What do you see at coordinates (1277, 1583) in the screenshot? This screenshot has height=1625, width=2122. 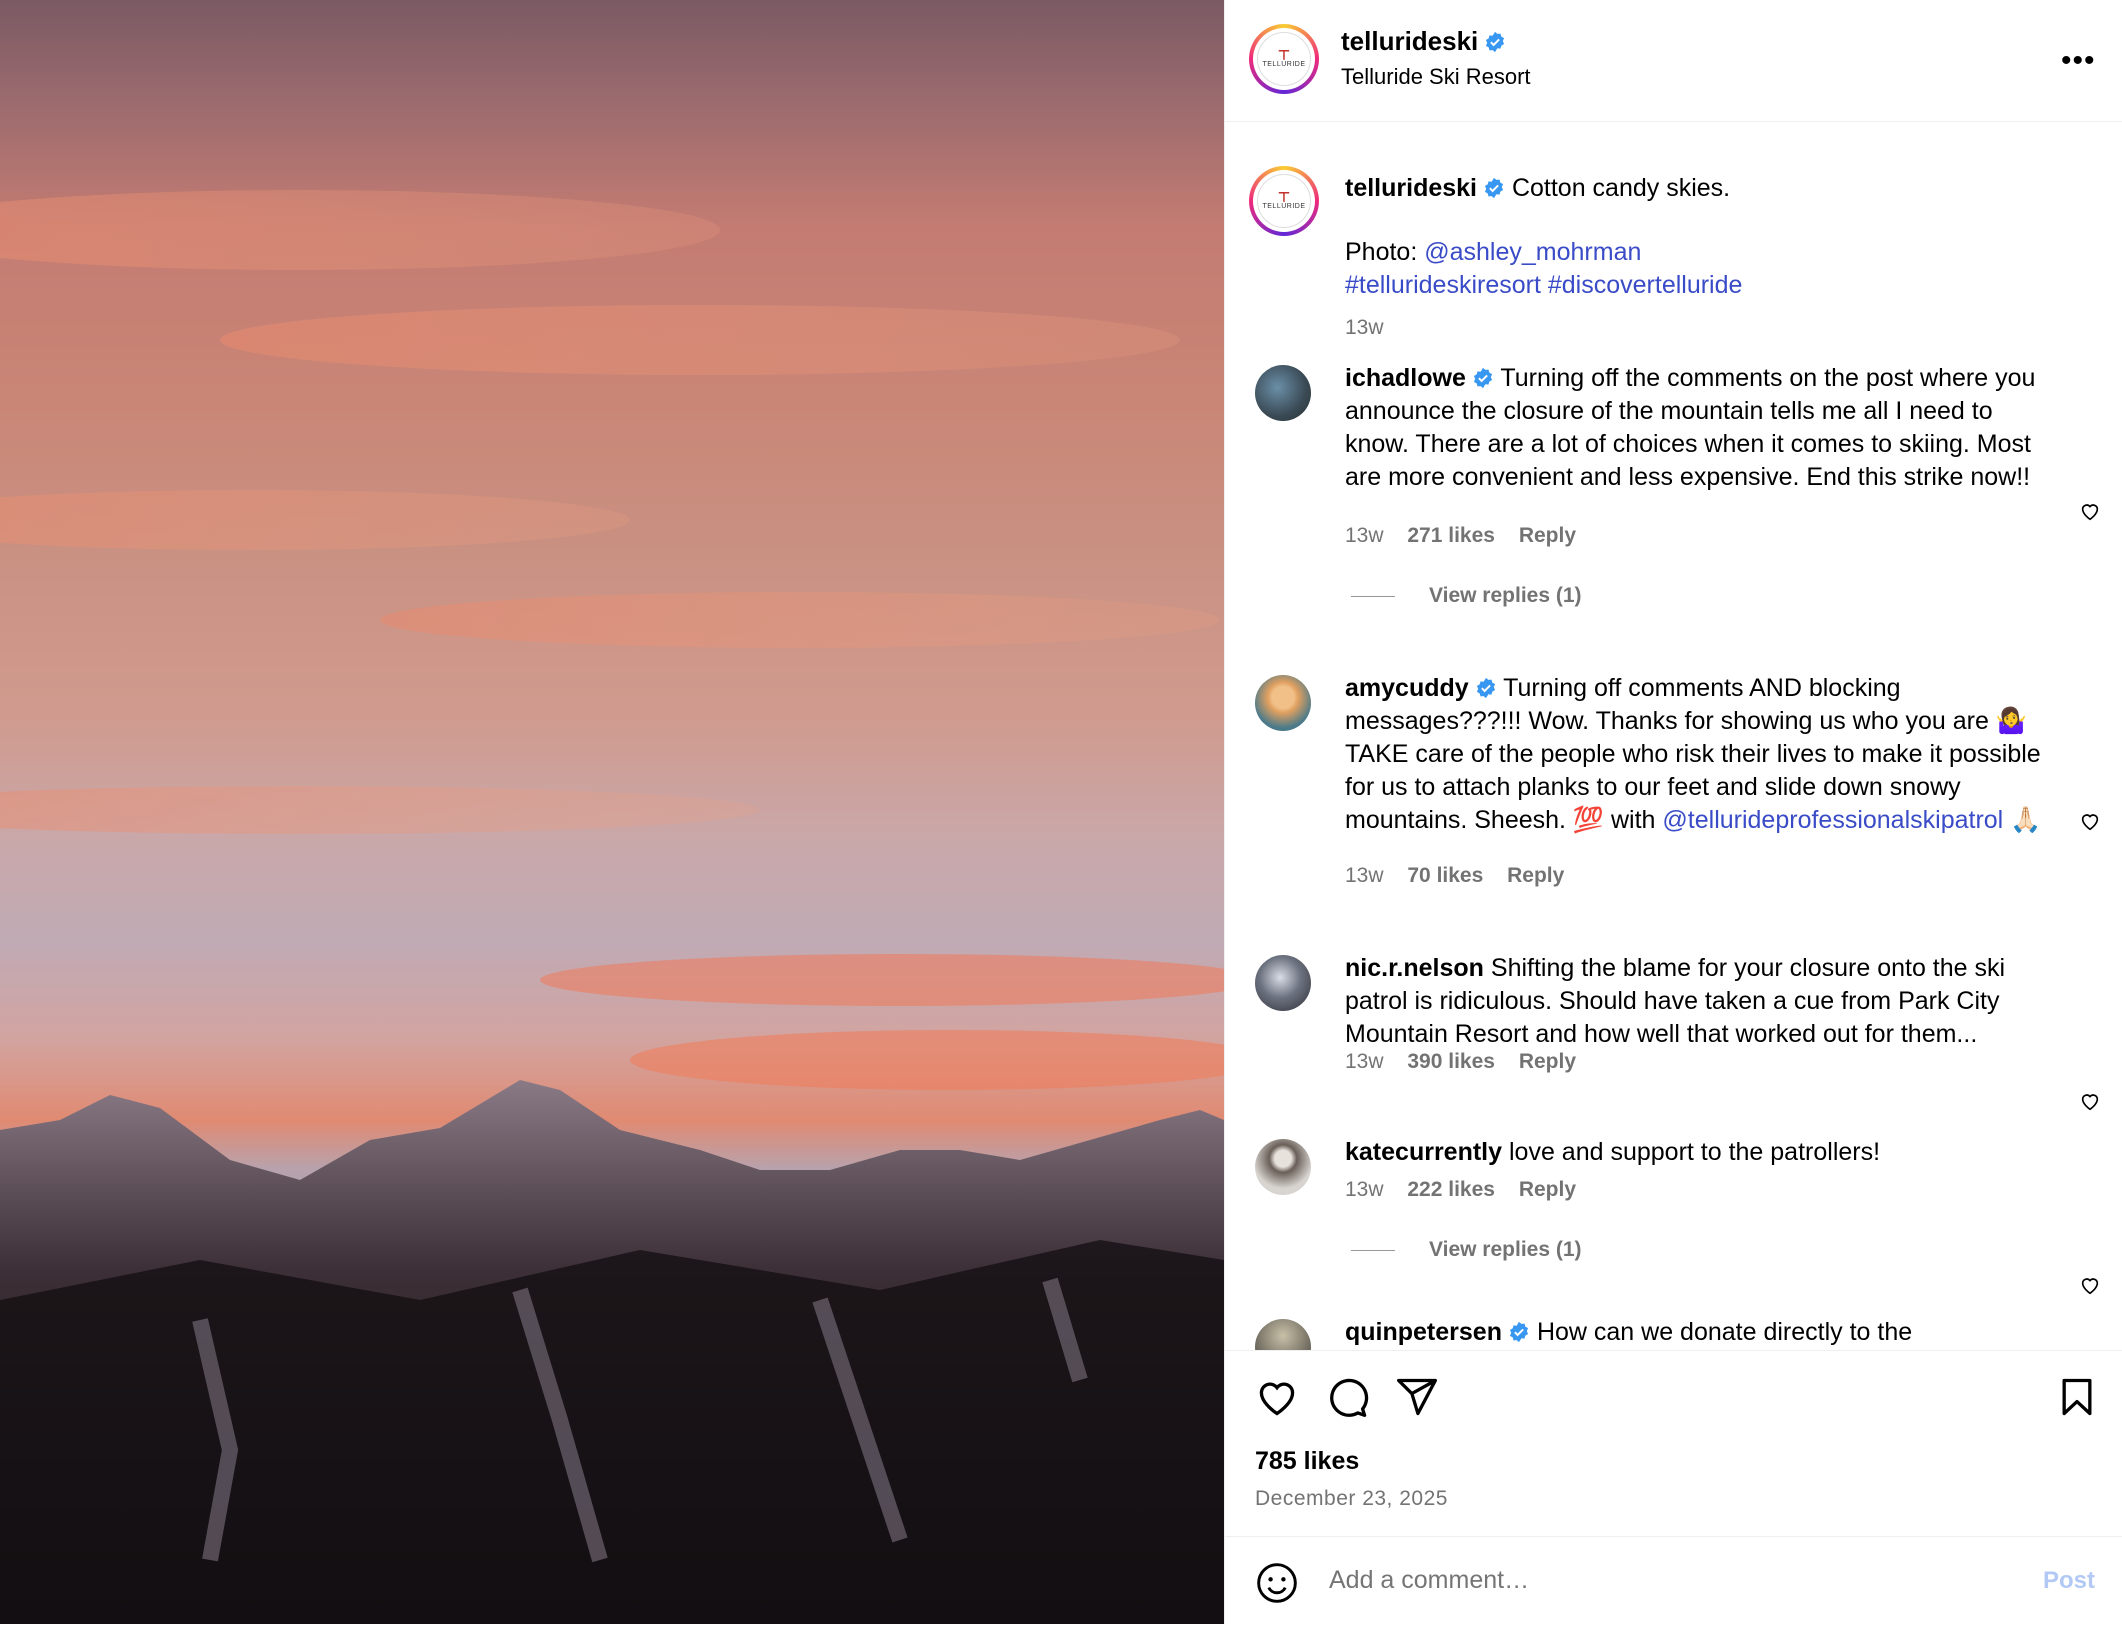 I see `emoji-icon` at bounding box center [1277, 1583].